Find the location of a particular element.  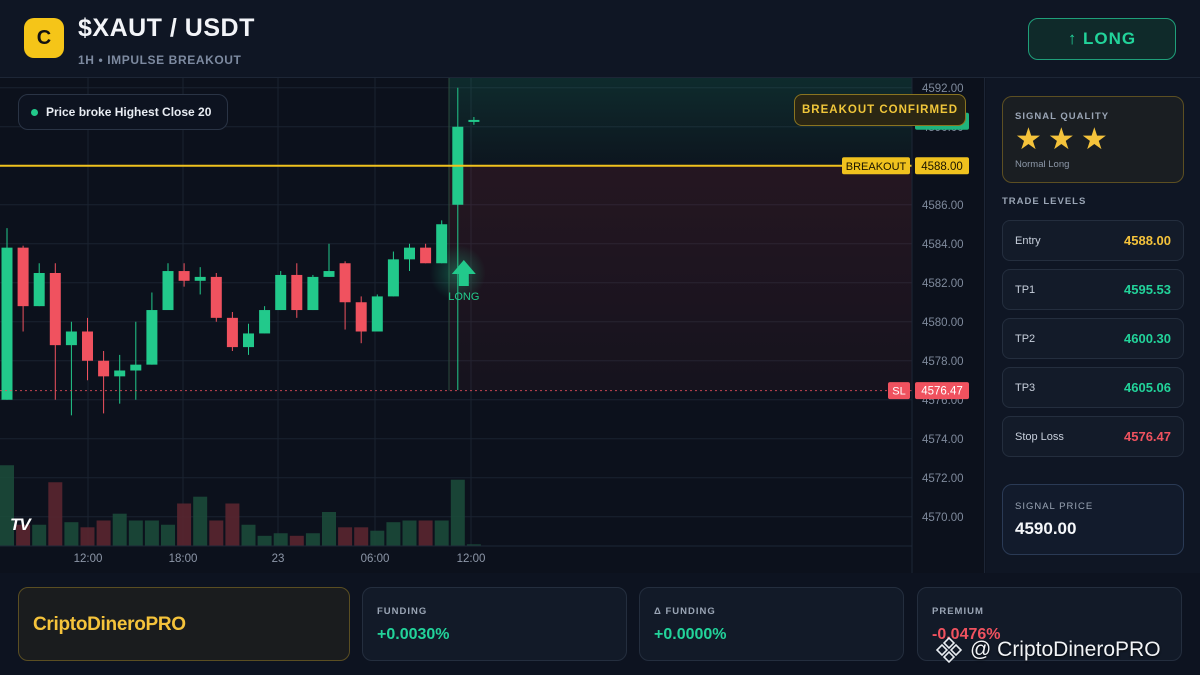

x-tick-label: 06:00 is located at coordinates (375, 559).